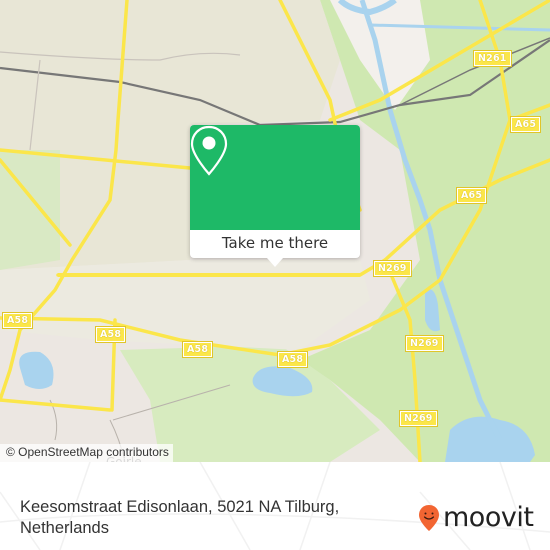 The image size is (550, 550). What do you see at coordinates (492, 58) in the screenshot?
I see `road-shield-n261: N261` at bounding box center [492, 58].